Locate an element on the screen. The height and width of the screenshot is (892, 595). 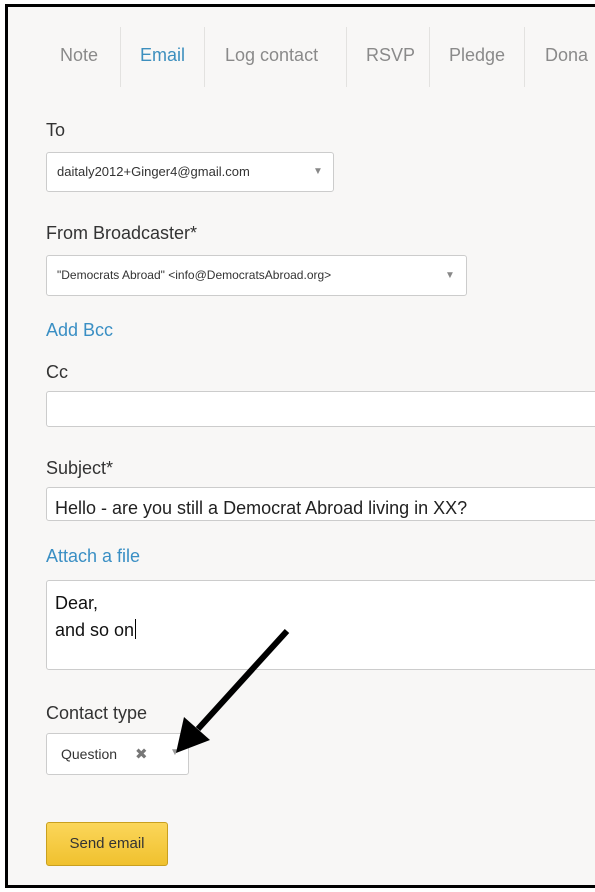
arrow-icon is located at coordinates (233, 690).